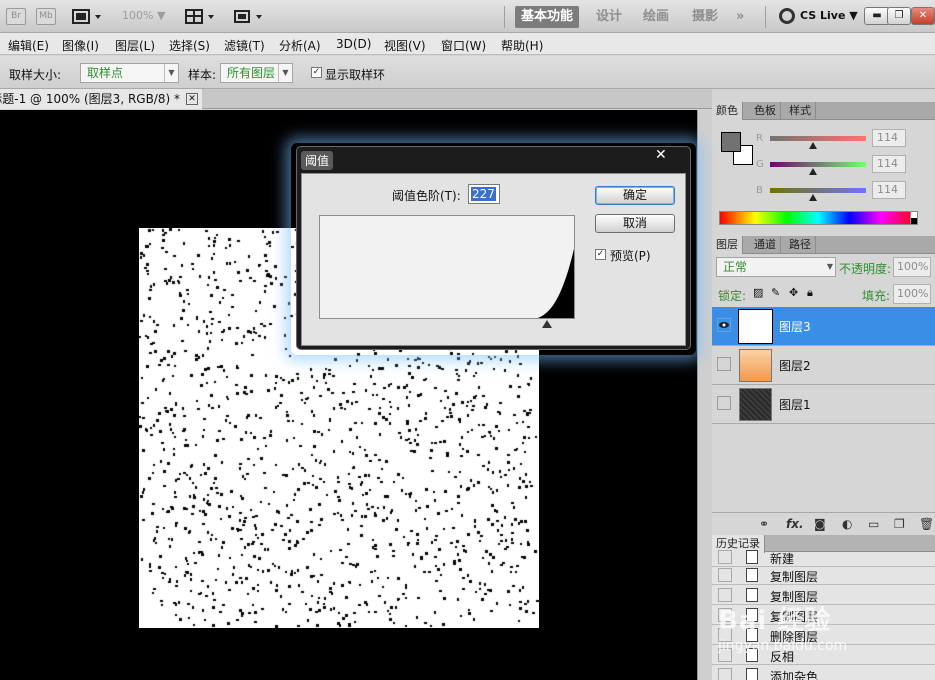 This screenshot has height=680, width=935. I want to click on layer-row-2: 图层2, so click(823, 365).